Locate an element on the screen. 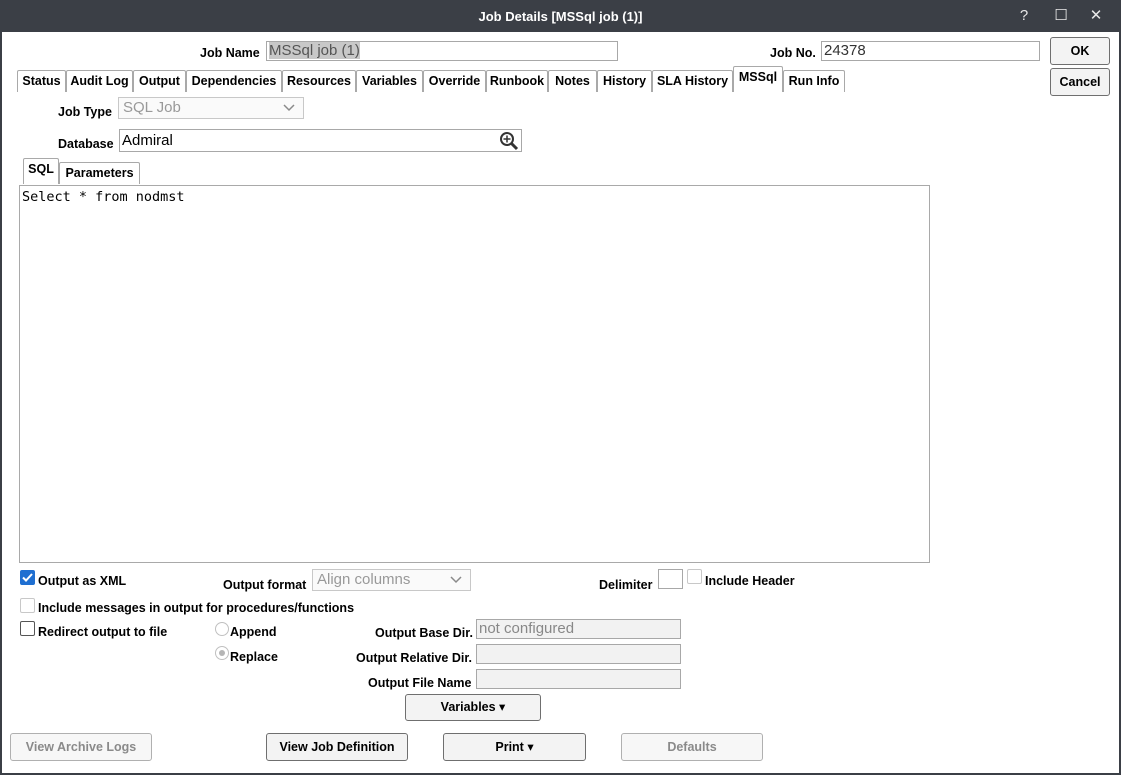  print-button: Print ▾ is located at coordinates (514, 747).